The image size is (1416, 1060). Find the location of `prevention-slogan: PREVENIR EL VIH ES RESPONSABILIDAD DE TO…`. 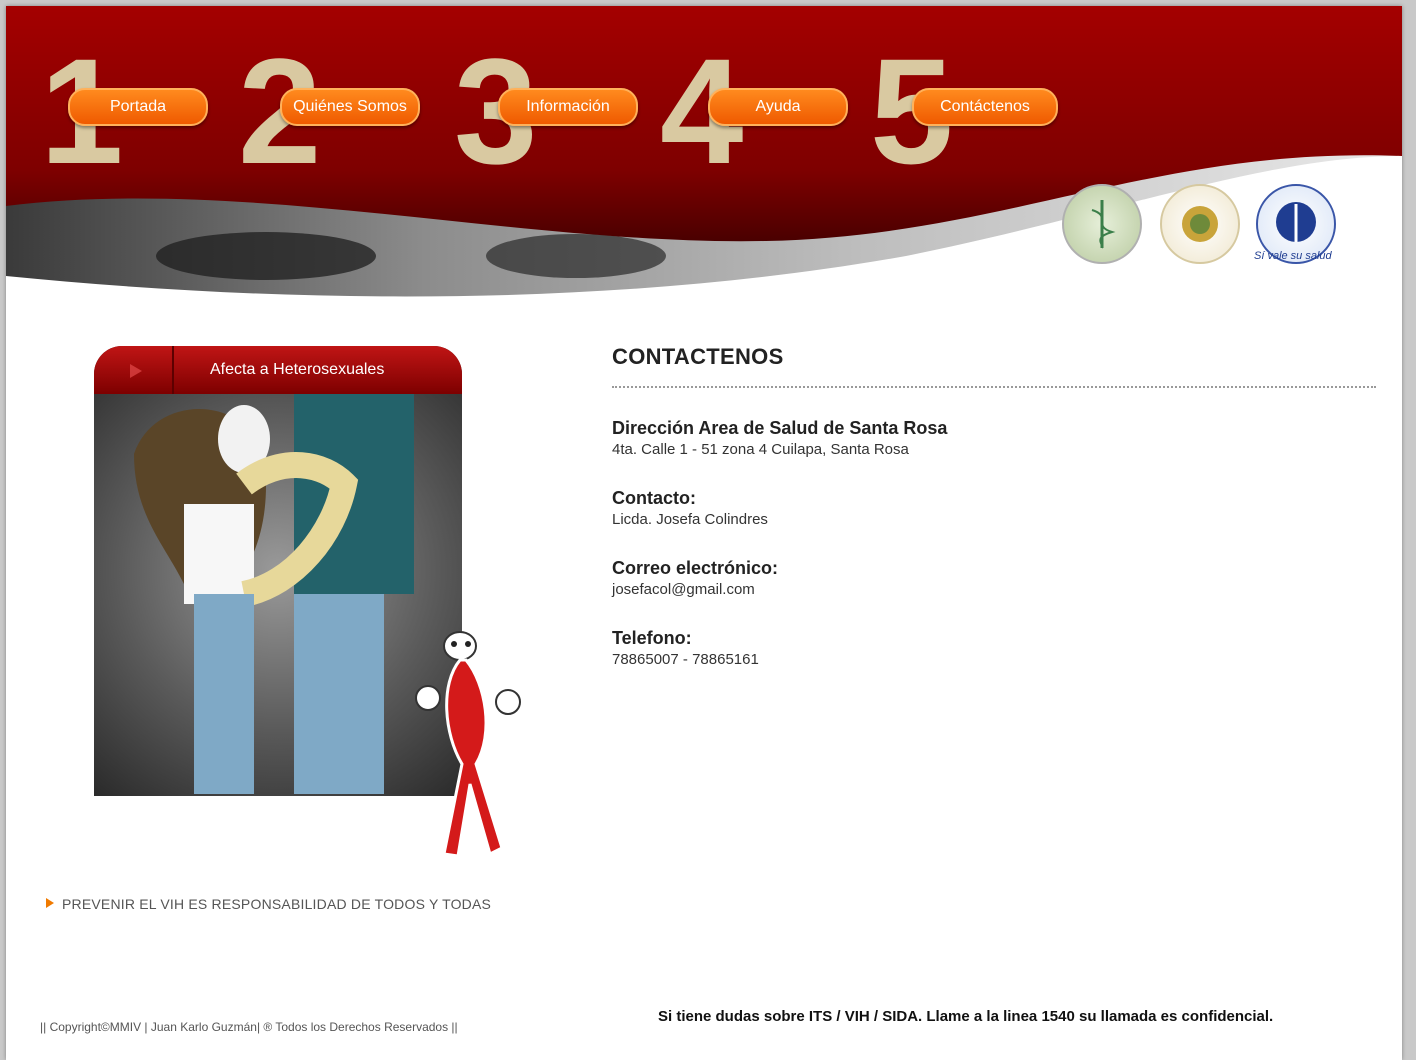

prevention-slogan: PREVENIR EL VIH ES RESPONSABILIDAD DE TO… is located at coordinates (268, 904).